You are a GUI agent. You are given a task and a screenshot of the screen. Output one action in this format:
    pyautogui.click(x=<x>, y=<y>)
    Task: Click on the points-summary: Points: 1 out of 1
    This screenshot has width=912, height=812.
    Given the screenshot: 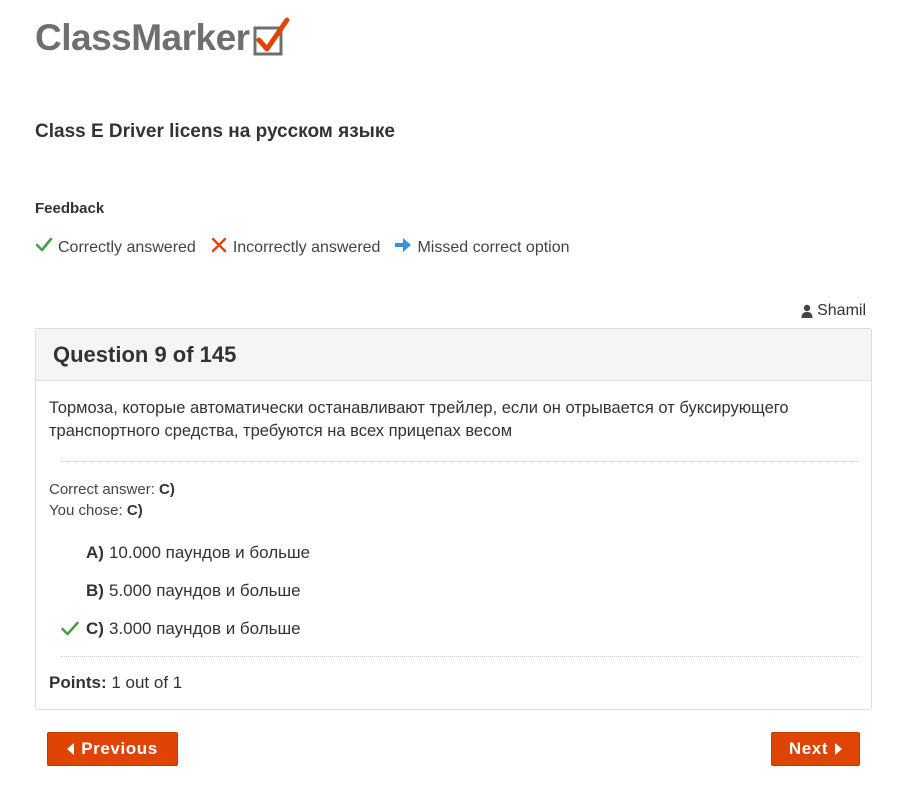 What is the action you would take?
    pyautogui.click(x=115, y=683)
    